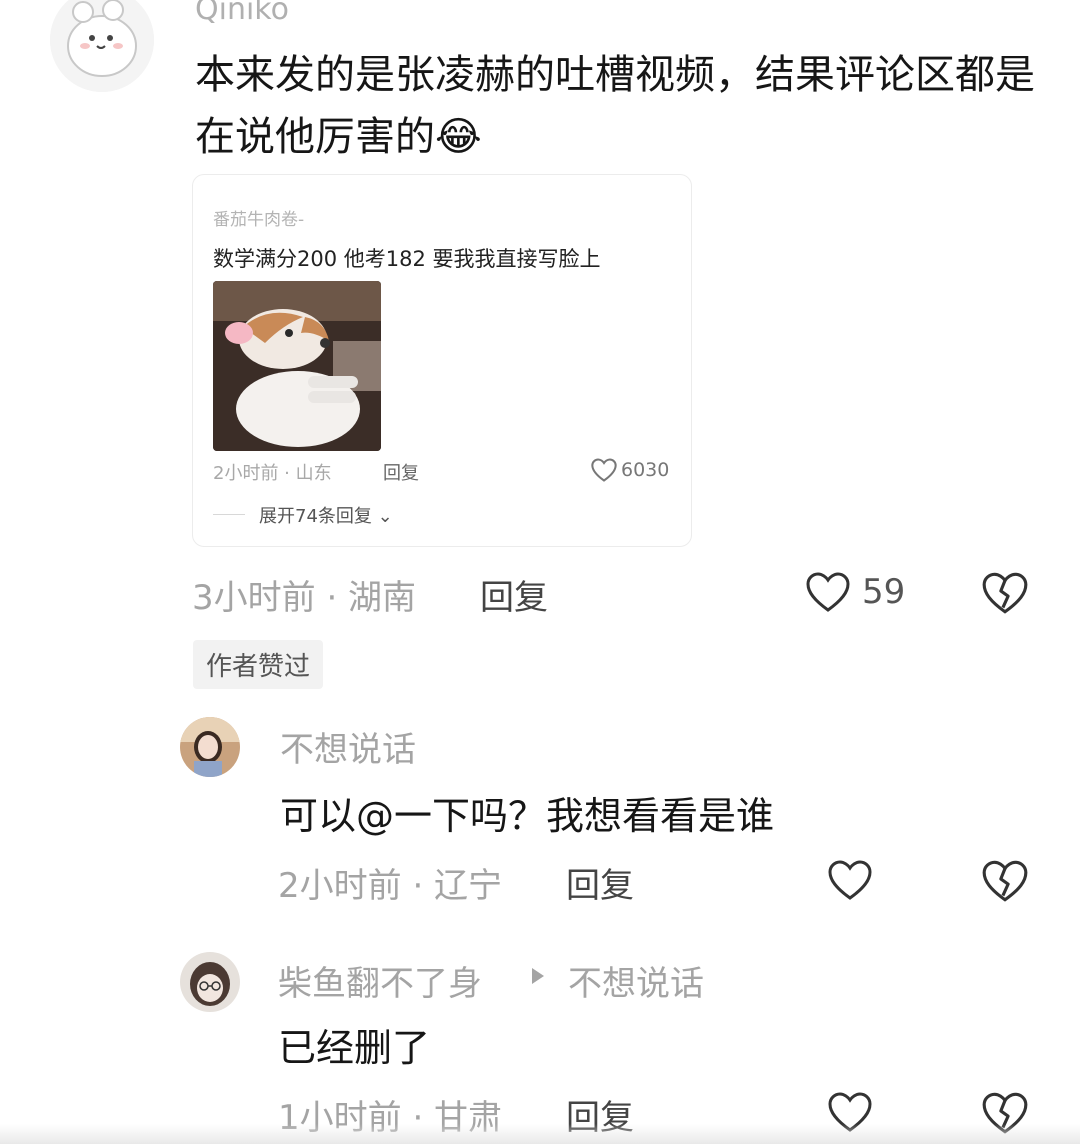  What do you see at coordinates (540, 1134) in the screenshot?
I see `bottom-edge` at bounding box center [540, 1134].